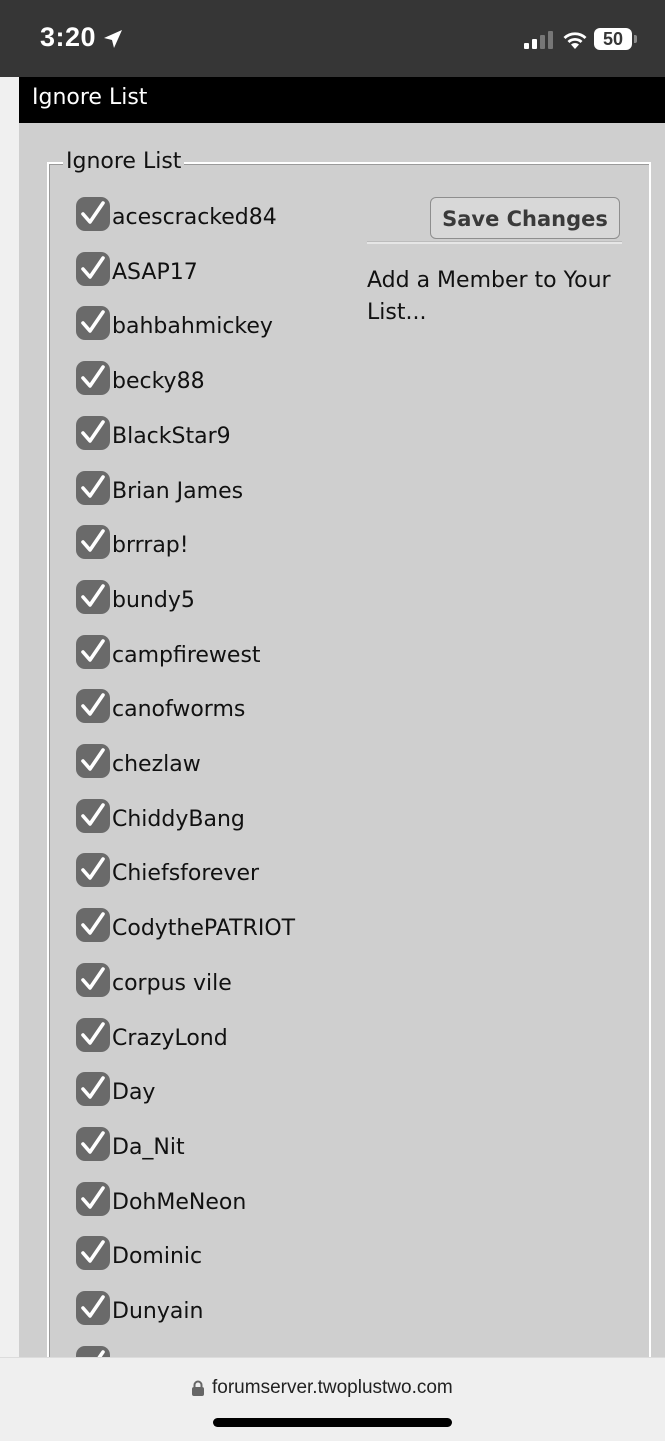  What do you see at coordinates (178, 491) in the screenshot?
I see `member-name: Brian James` at bounding box center [178, 491].